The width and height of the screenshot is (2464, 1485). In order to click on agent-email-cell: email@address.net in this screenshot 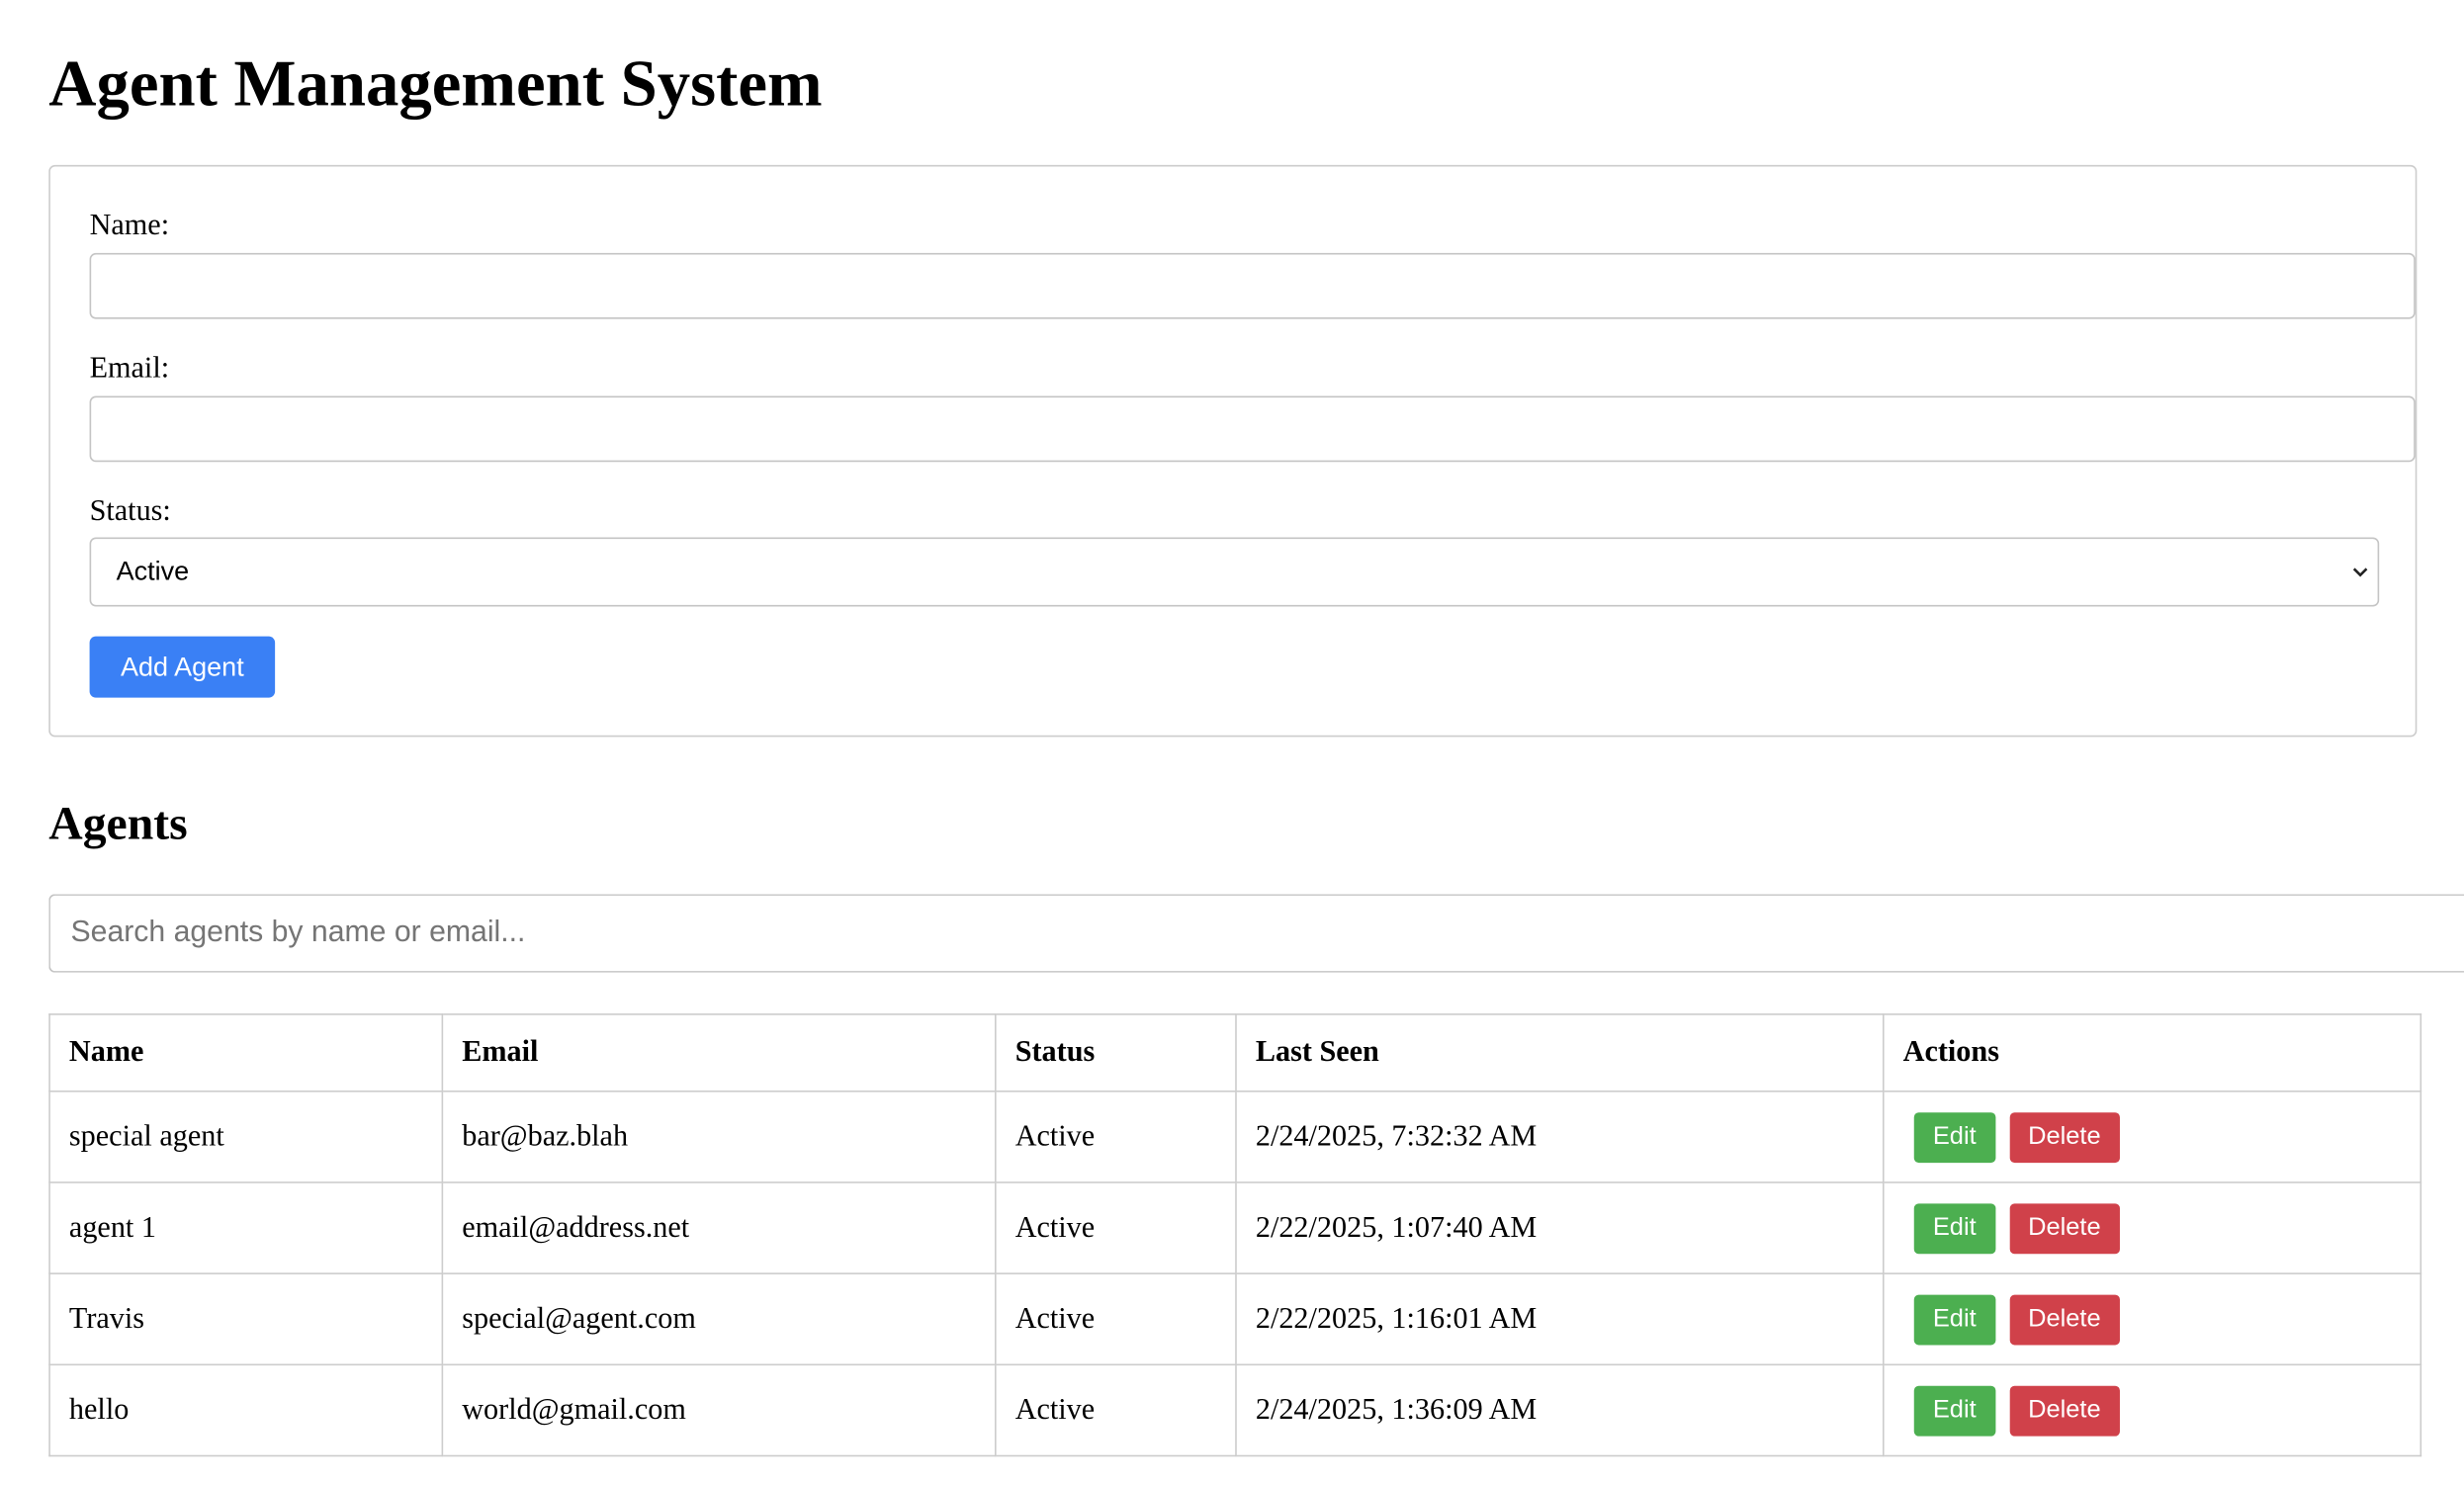, I will do `click(719, 1227)`.